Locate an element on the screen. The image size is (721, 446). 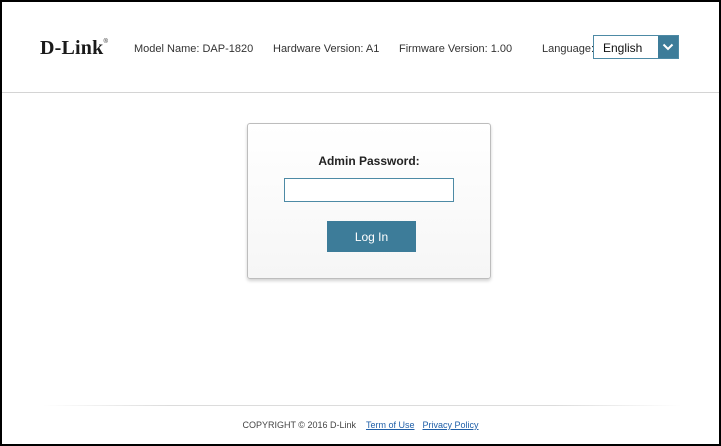
language-selected-value: English is located at coordinates (623, 48).